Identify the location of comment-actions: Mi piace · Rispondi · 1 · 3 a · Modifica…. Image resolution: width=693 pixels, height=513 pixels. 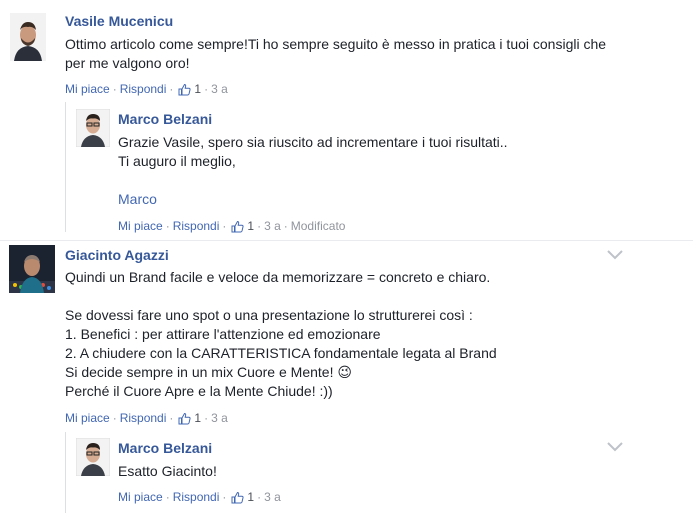
(231, 226).